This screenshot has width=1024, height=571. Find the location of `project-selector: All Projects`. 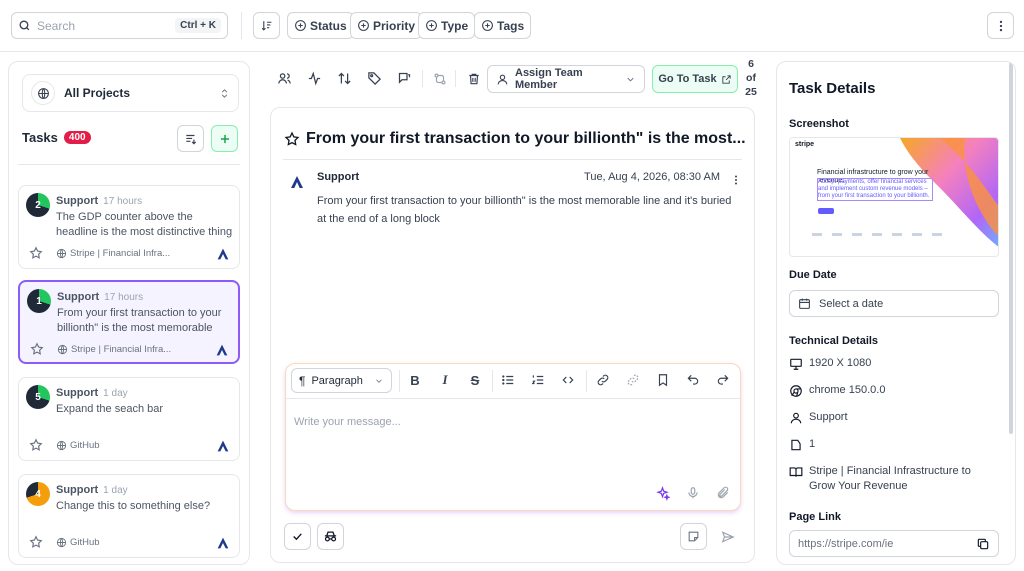

project-selector: All Projects is located at coordinates (130, 93).